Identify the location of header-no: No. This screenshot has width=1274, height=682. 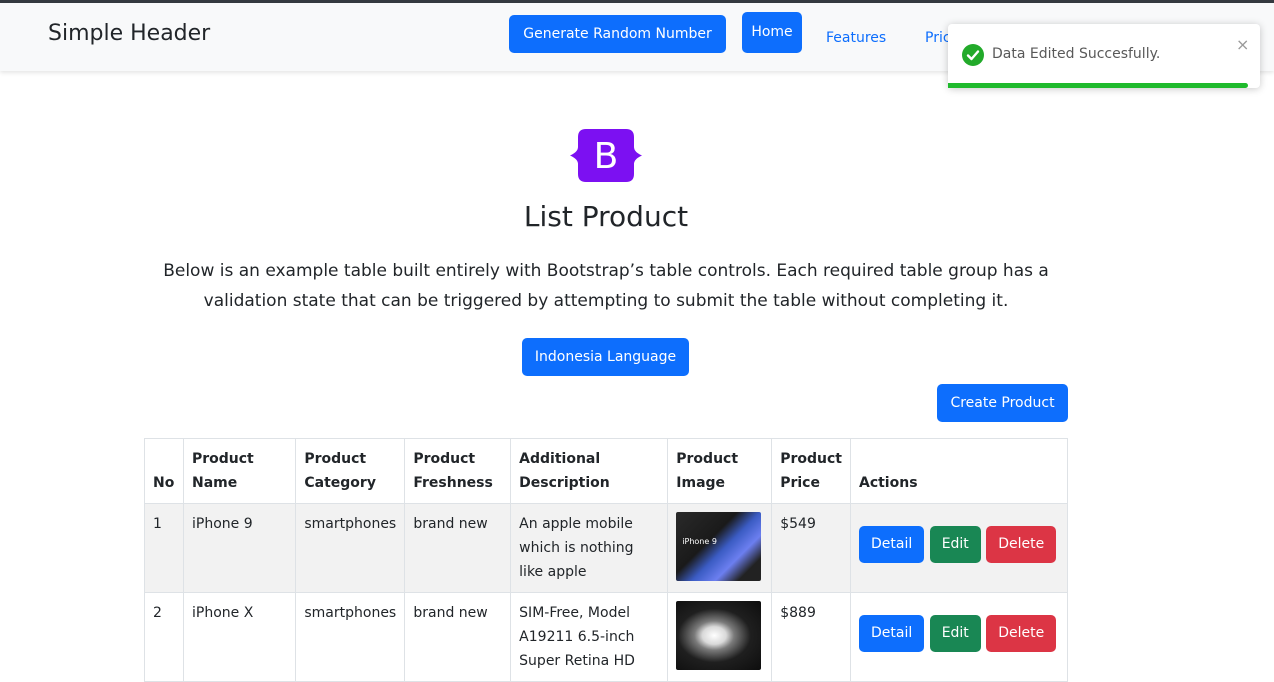
(164, 471).